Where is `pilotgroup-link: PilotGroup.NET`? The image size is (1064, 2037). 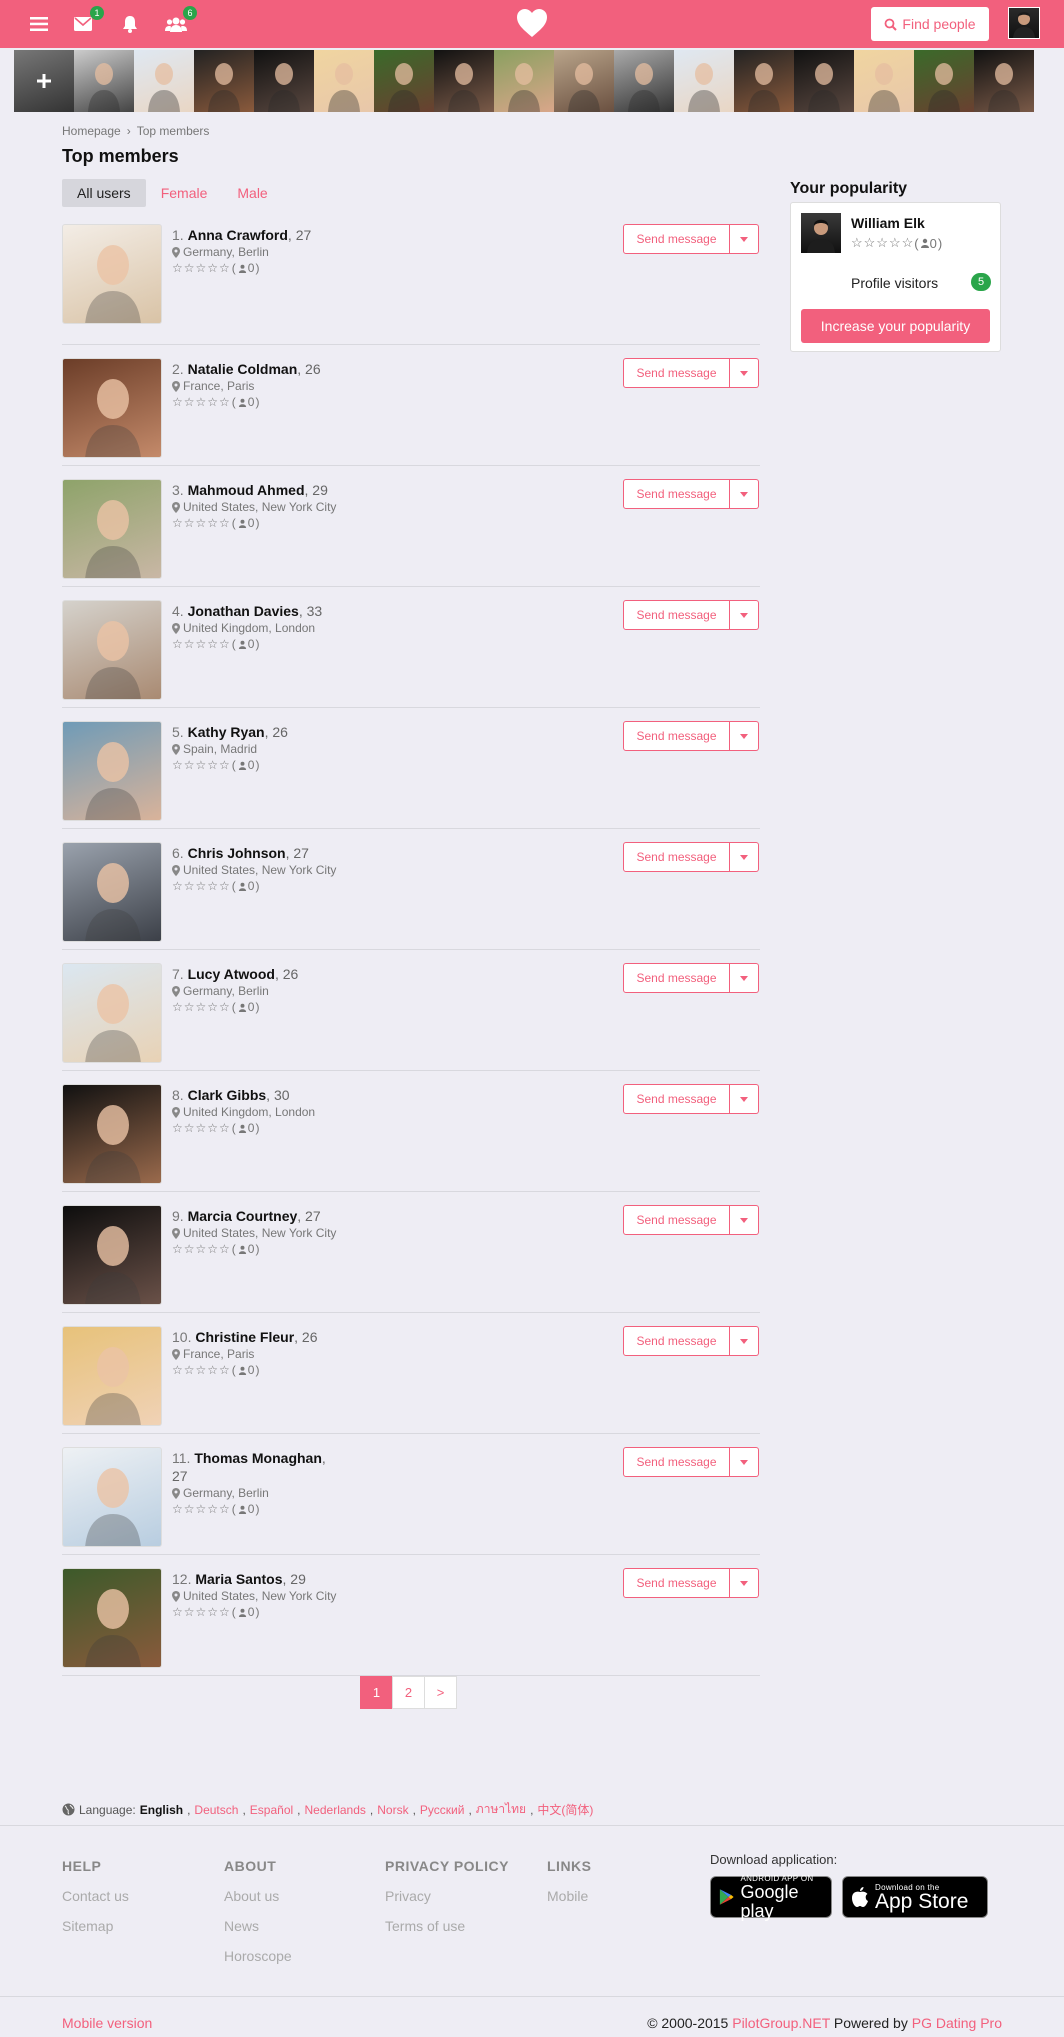 pilotgroup-link: PilotGroup.NET is located at coordinates (781, 2023).